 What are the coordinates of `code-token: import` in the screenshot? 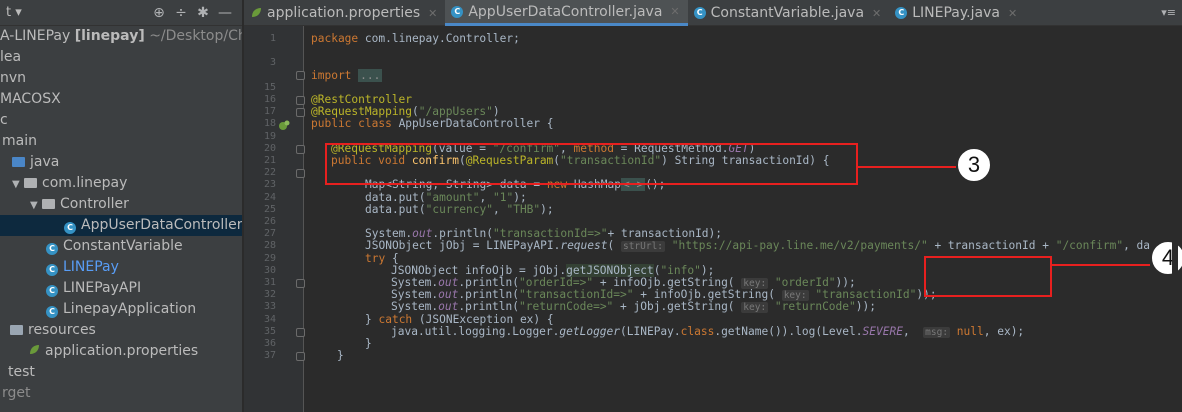 It's located at (331, 75).